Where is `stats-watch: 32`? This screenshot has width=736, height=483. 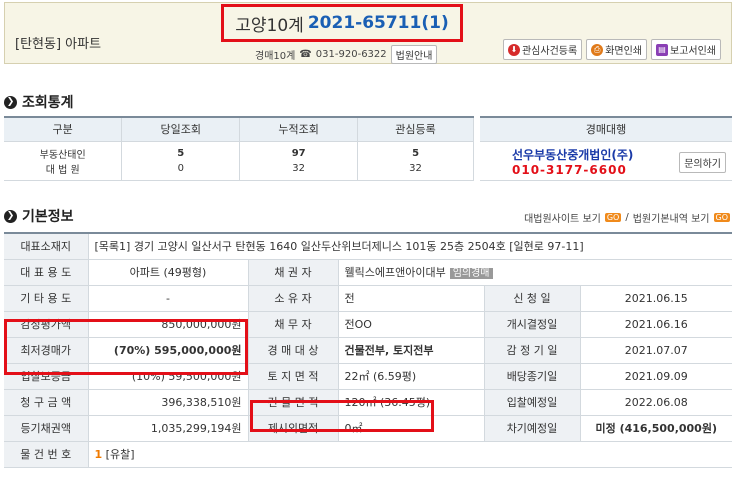 stats-watch: 32 is located at coordinates (415, 170).